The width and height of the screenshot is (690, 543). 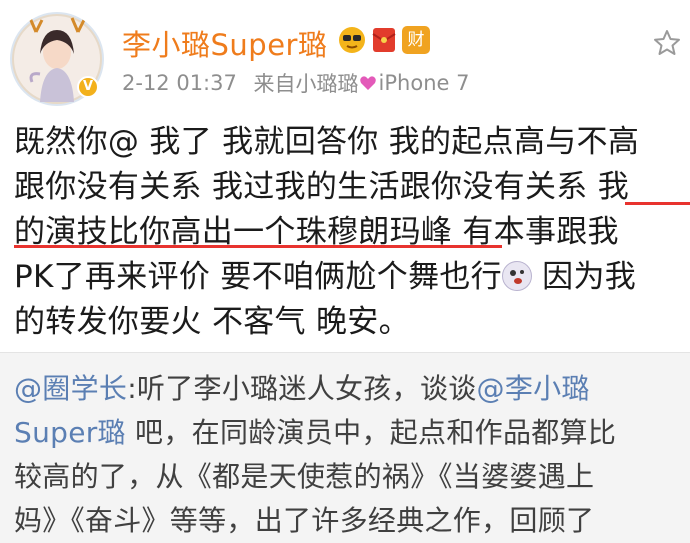 I want to click on repost-text-part: 吧，在同龄演员中，起点和作品都算比, so click(x=371, y=432).